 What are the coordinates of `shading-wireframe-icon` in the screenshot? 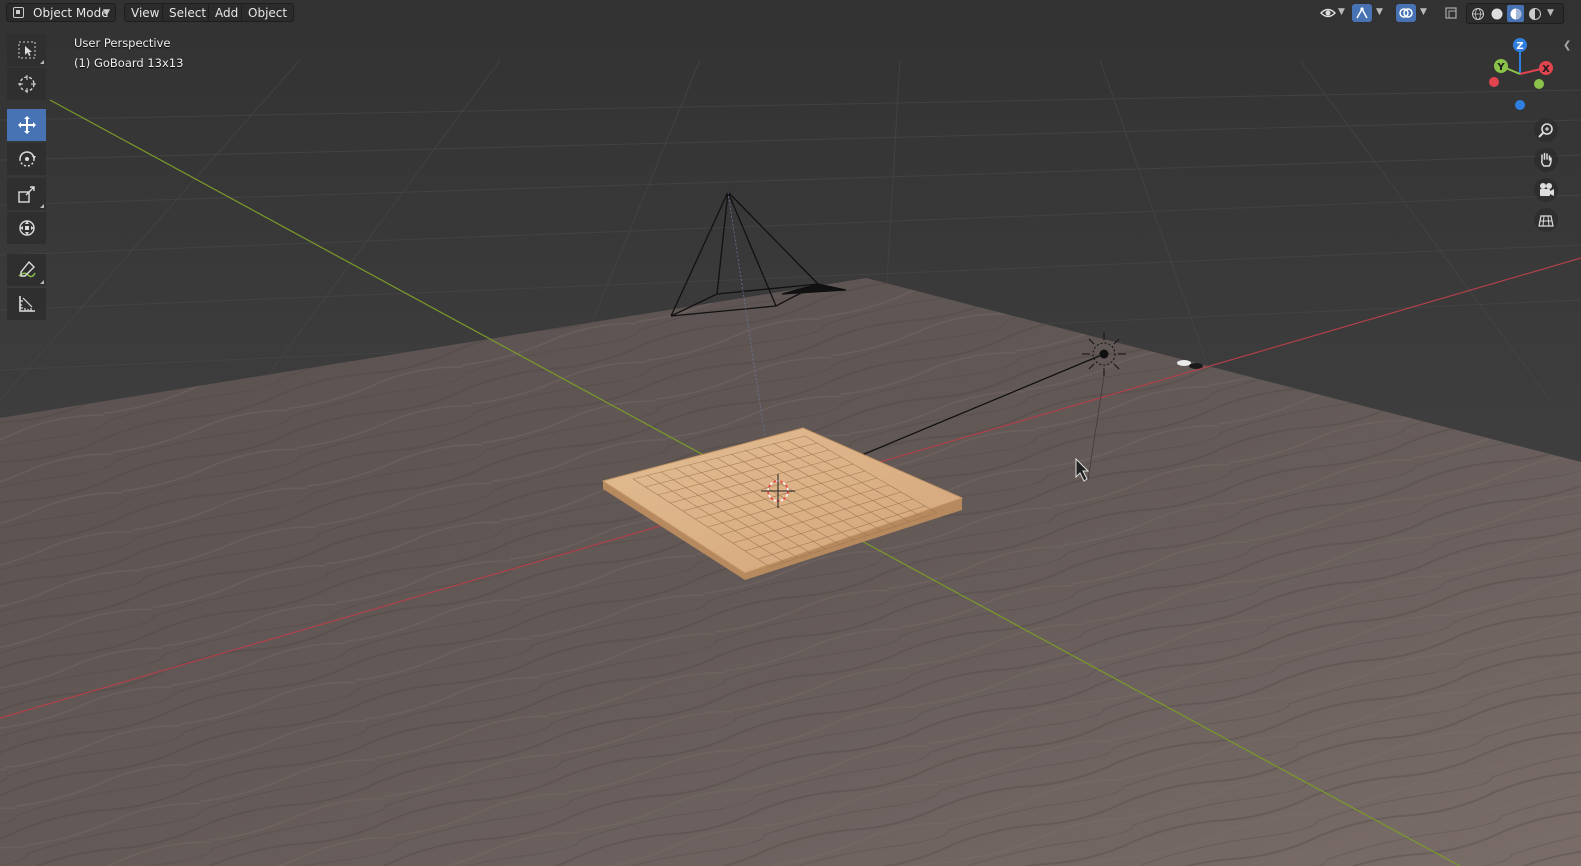 It's located at (1477, 13).